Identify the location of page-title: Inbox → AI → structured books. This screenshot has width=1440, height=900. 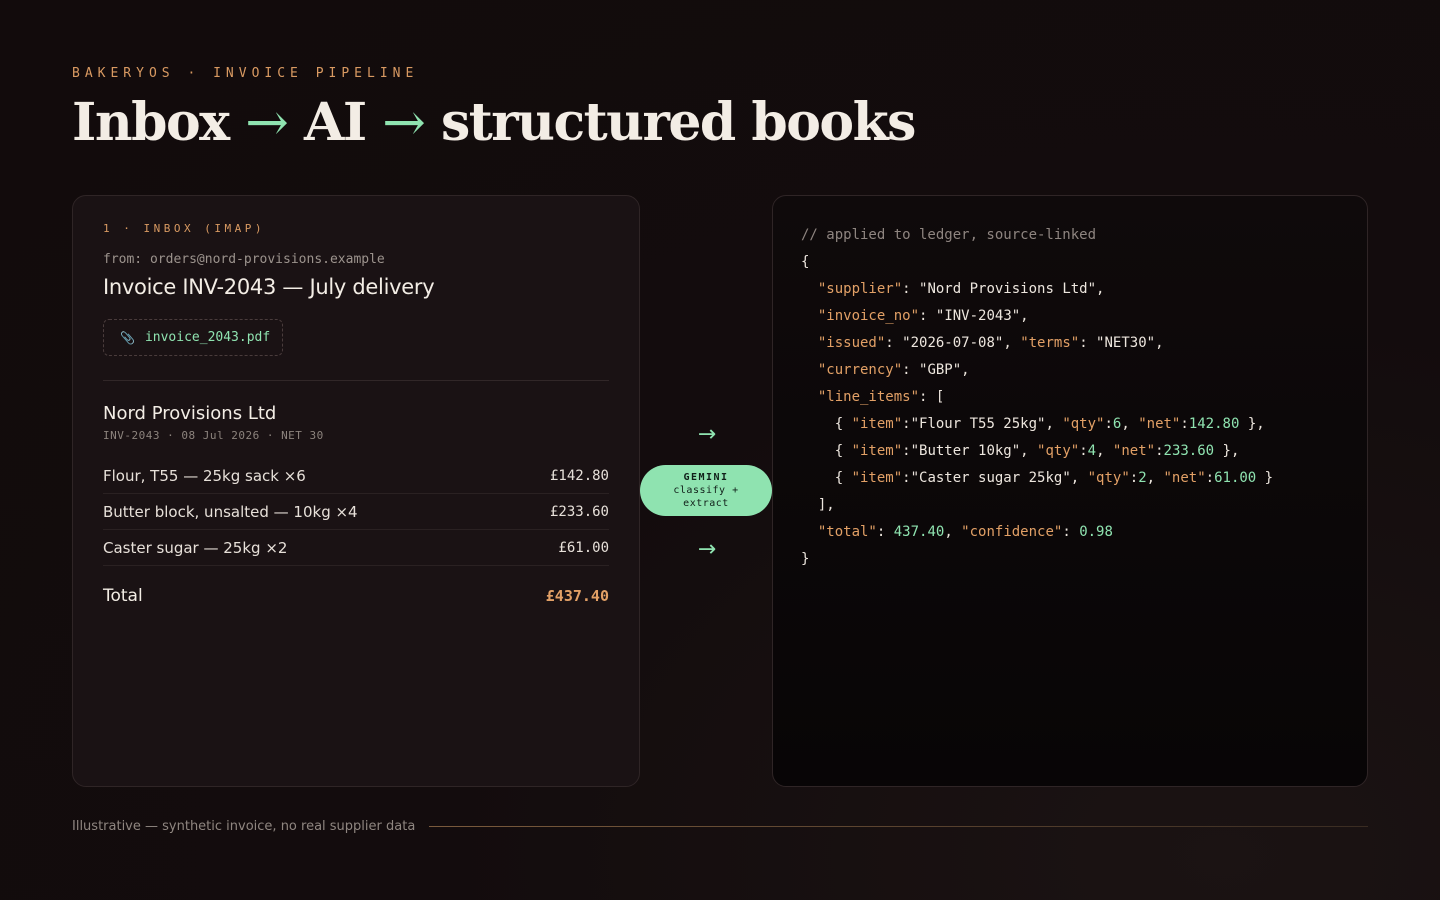
(494, 122).